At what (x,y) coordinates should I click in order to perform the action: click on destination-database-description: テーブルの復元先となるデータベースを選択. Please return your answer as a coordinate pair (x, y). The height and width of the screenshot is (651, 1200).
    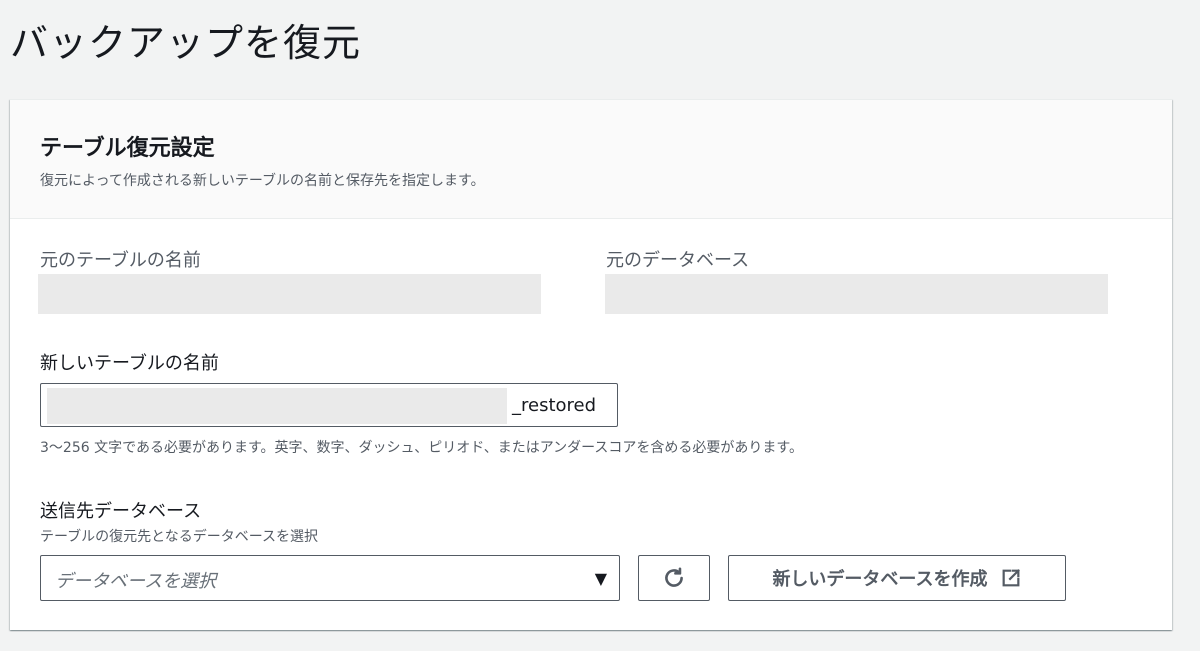
    Looking at the image, I should click on (179, 537).